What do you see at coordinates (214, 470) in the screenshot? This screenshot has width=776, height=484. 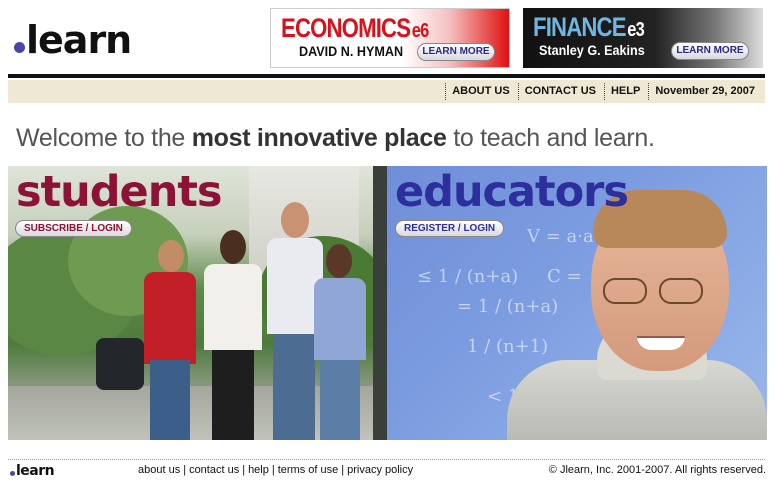 I see `footer-link-contact-us: contact us` at bounding box center [214, 470].